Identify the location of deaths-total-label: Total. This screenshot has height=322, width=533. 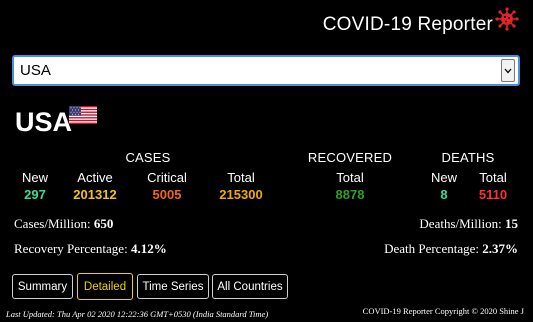
(493, 177).